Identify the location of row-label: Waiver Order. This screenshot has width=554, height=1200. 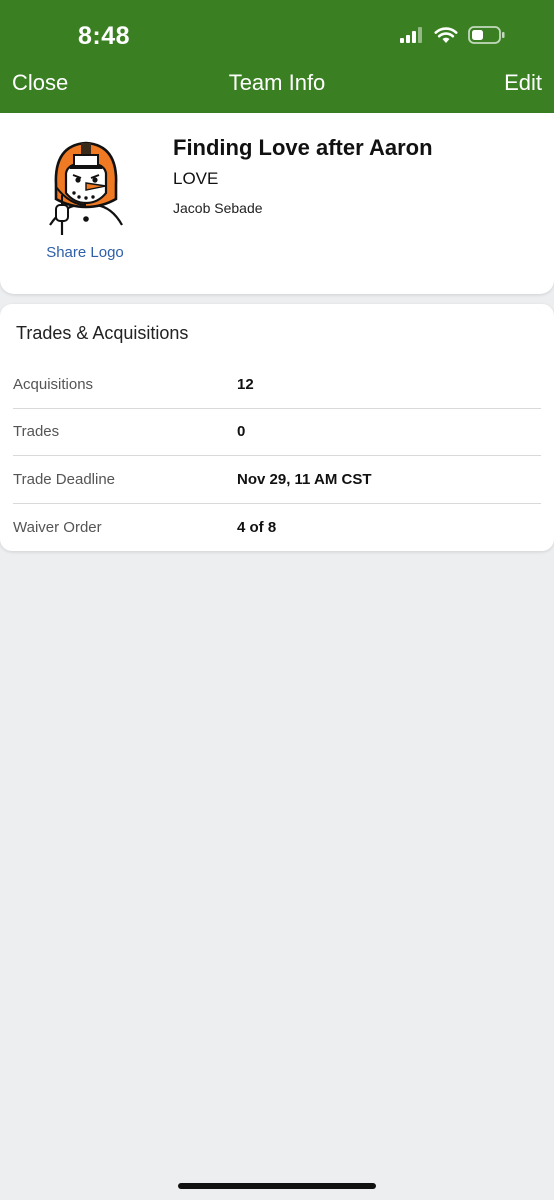
(57, 527).